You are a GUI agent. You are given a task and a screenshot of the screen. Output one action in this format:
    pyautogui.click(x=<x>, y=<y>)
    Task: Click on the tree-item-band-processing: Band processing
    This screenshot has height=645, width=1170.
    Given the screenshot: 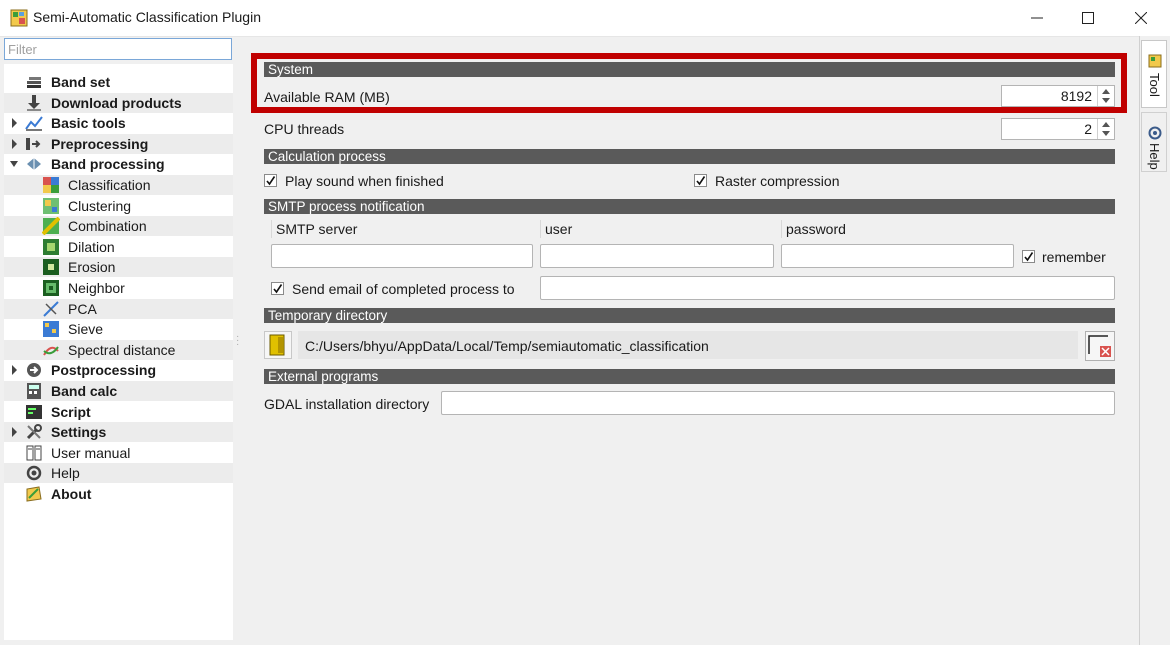 What is the action you would take?
    pyautogui.click(x=118, y=164)
    